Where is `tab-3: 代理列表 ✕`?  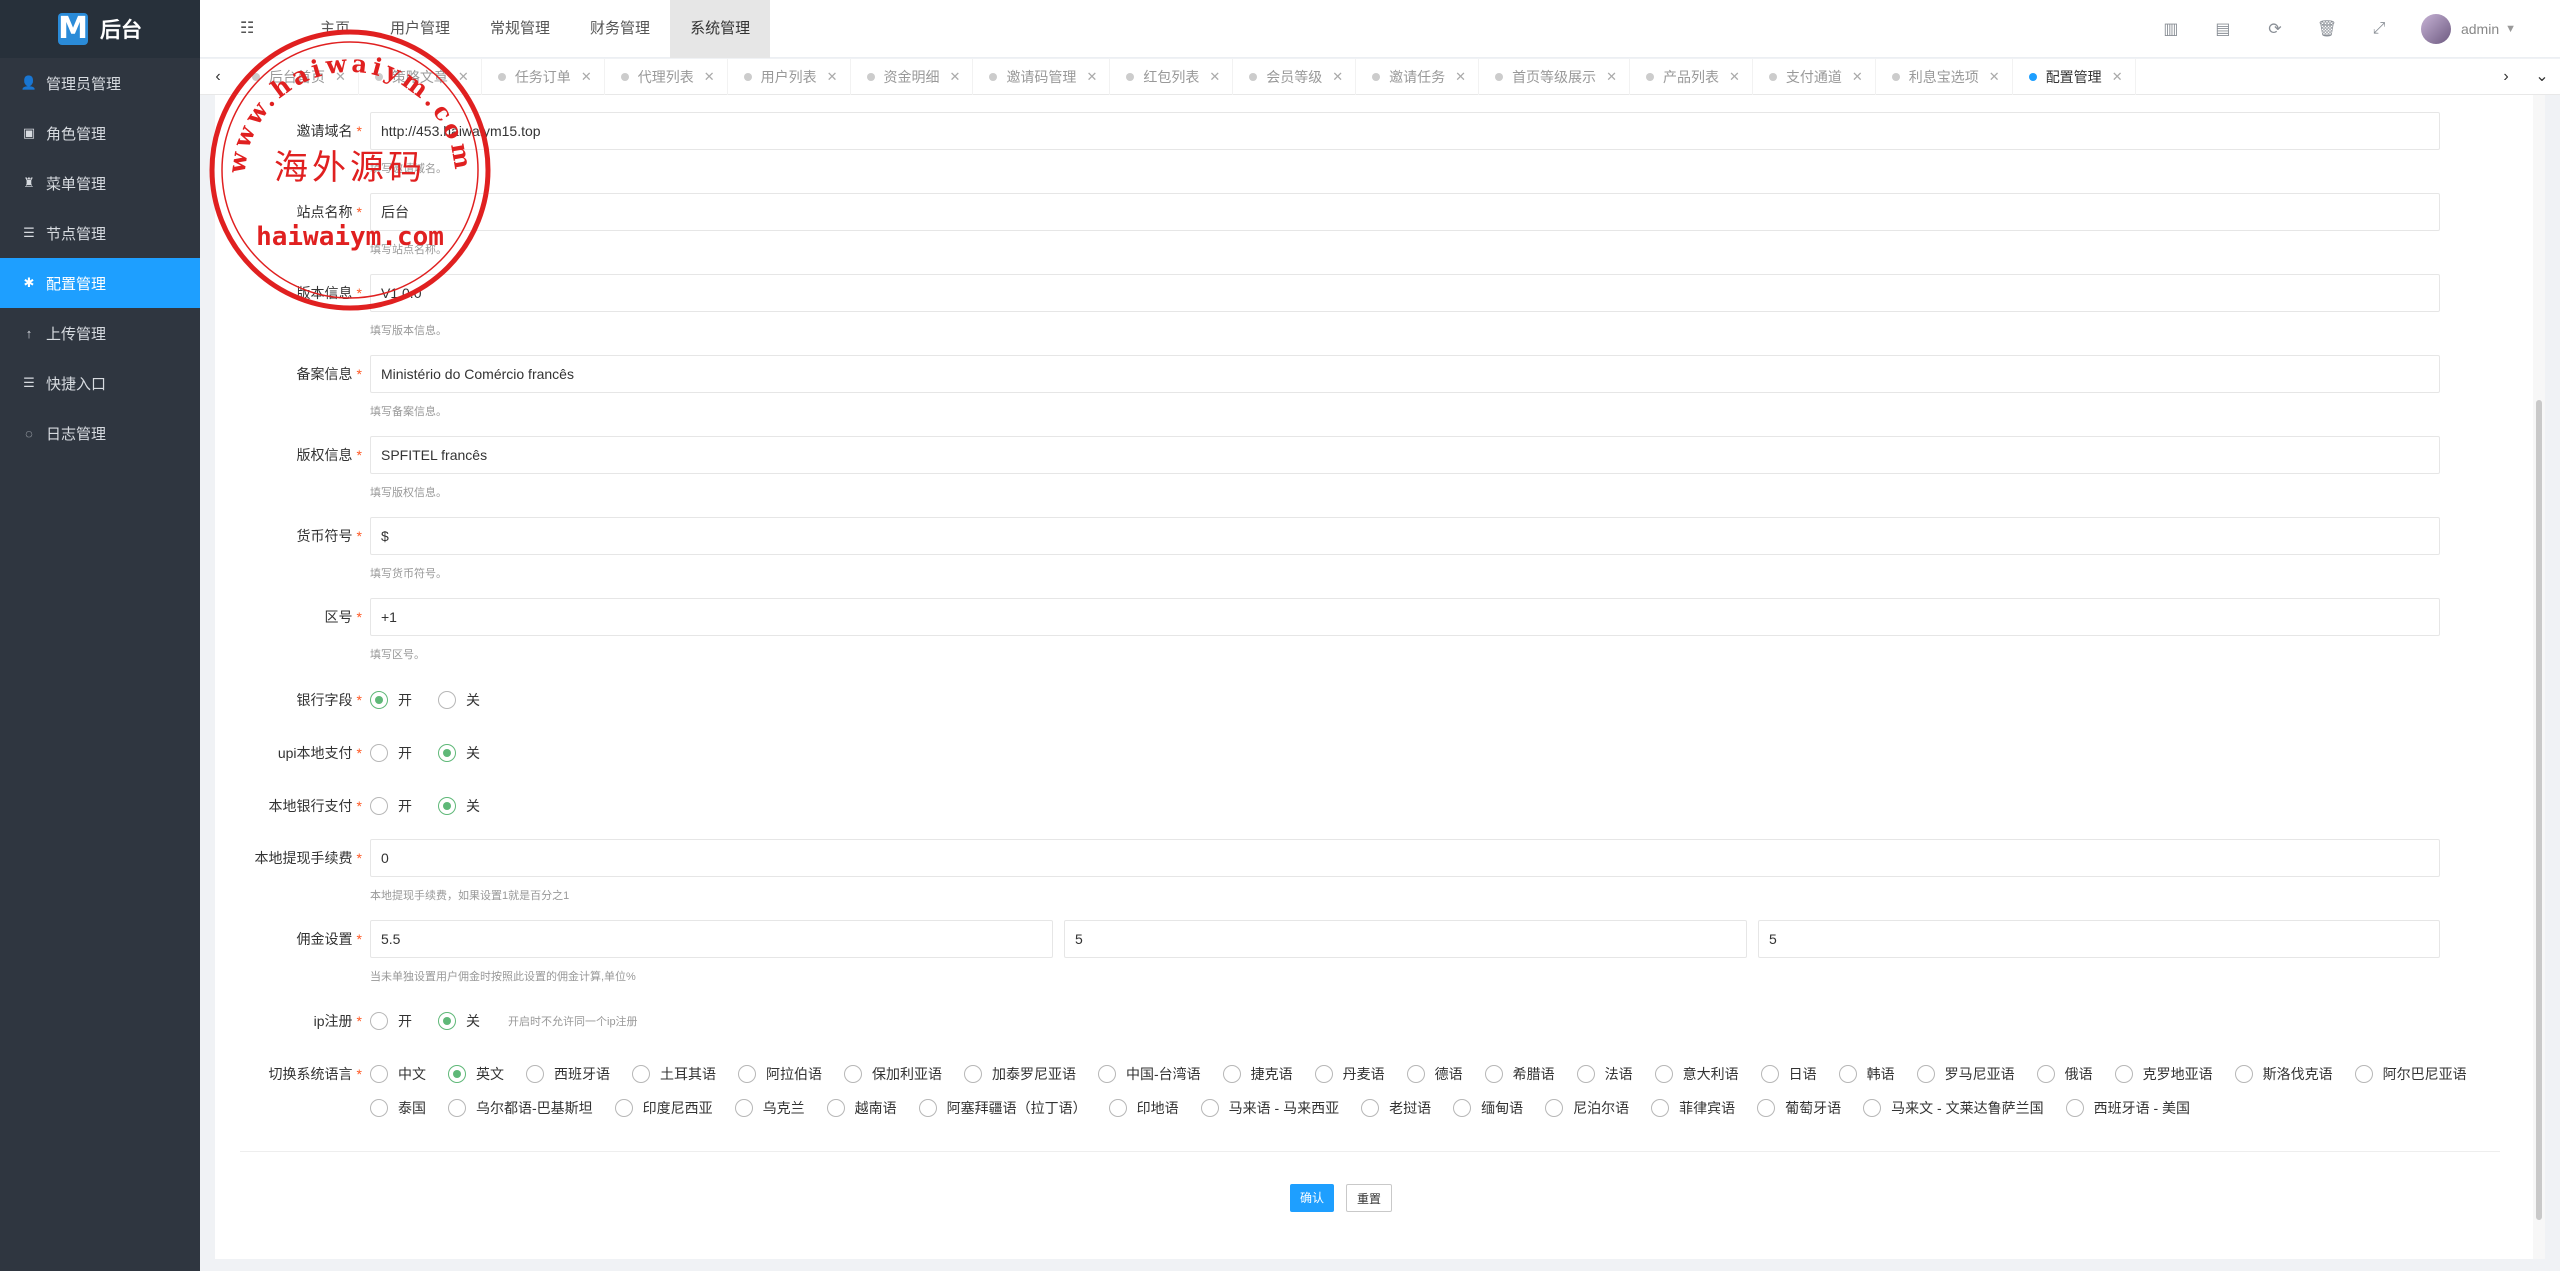
tab-3: 代理列表 ✕ is located at coordinates (666, 77).